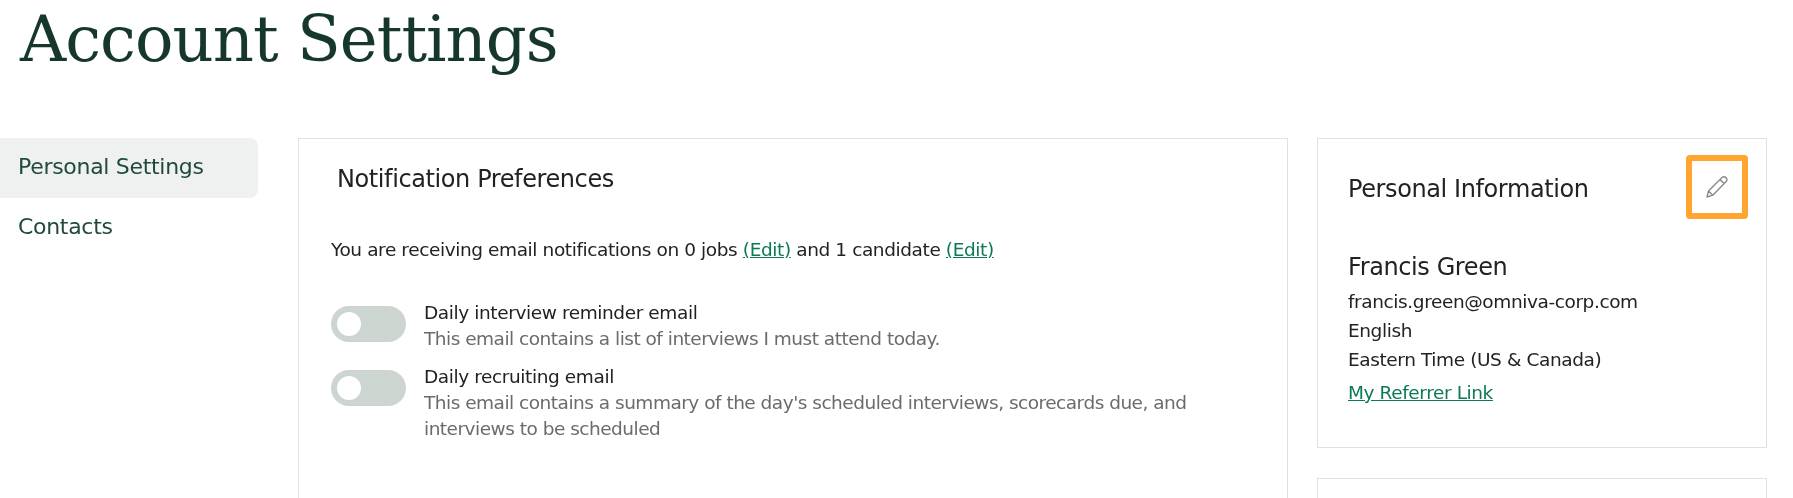  What do you see at coordinates (129, 168) in the screenshot?
I see `sidebar-item: Personal Settings` at bounding box center [129, 168].